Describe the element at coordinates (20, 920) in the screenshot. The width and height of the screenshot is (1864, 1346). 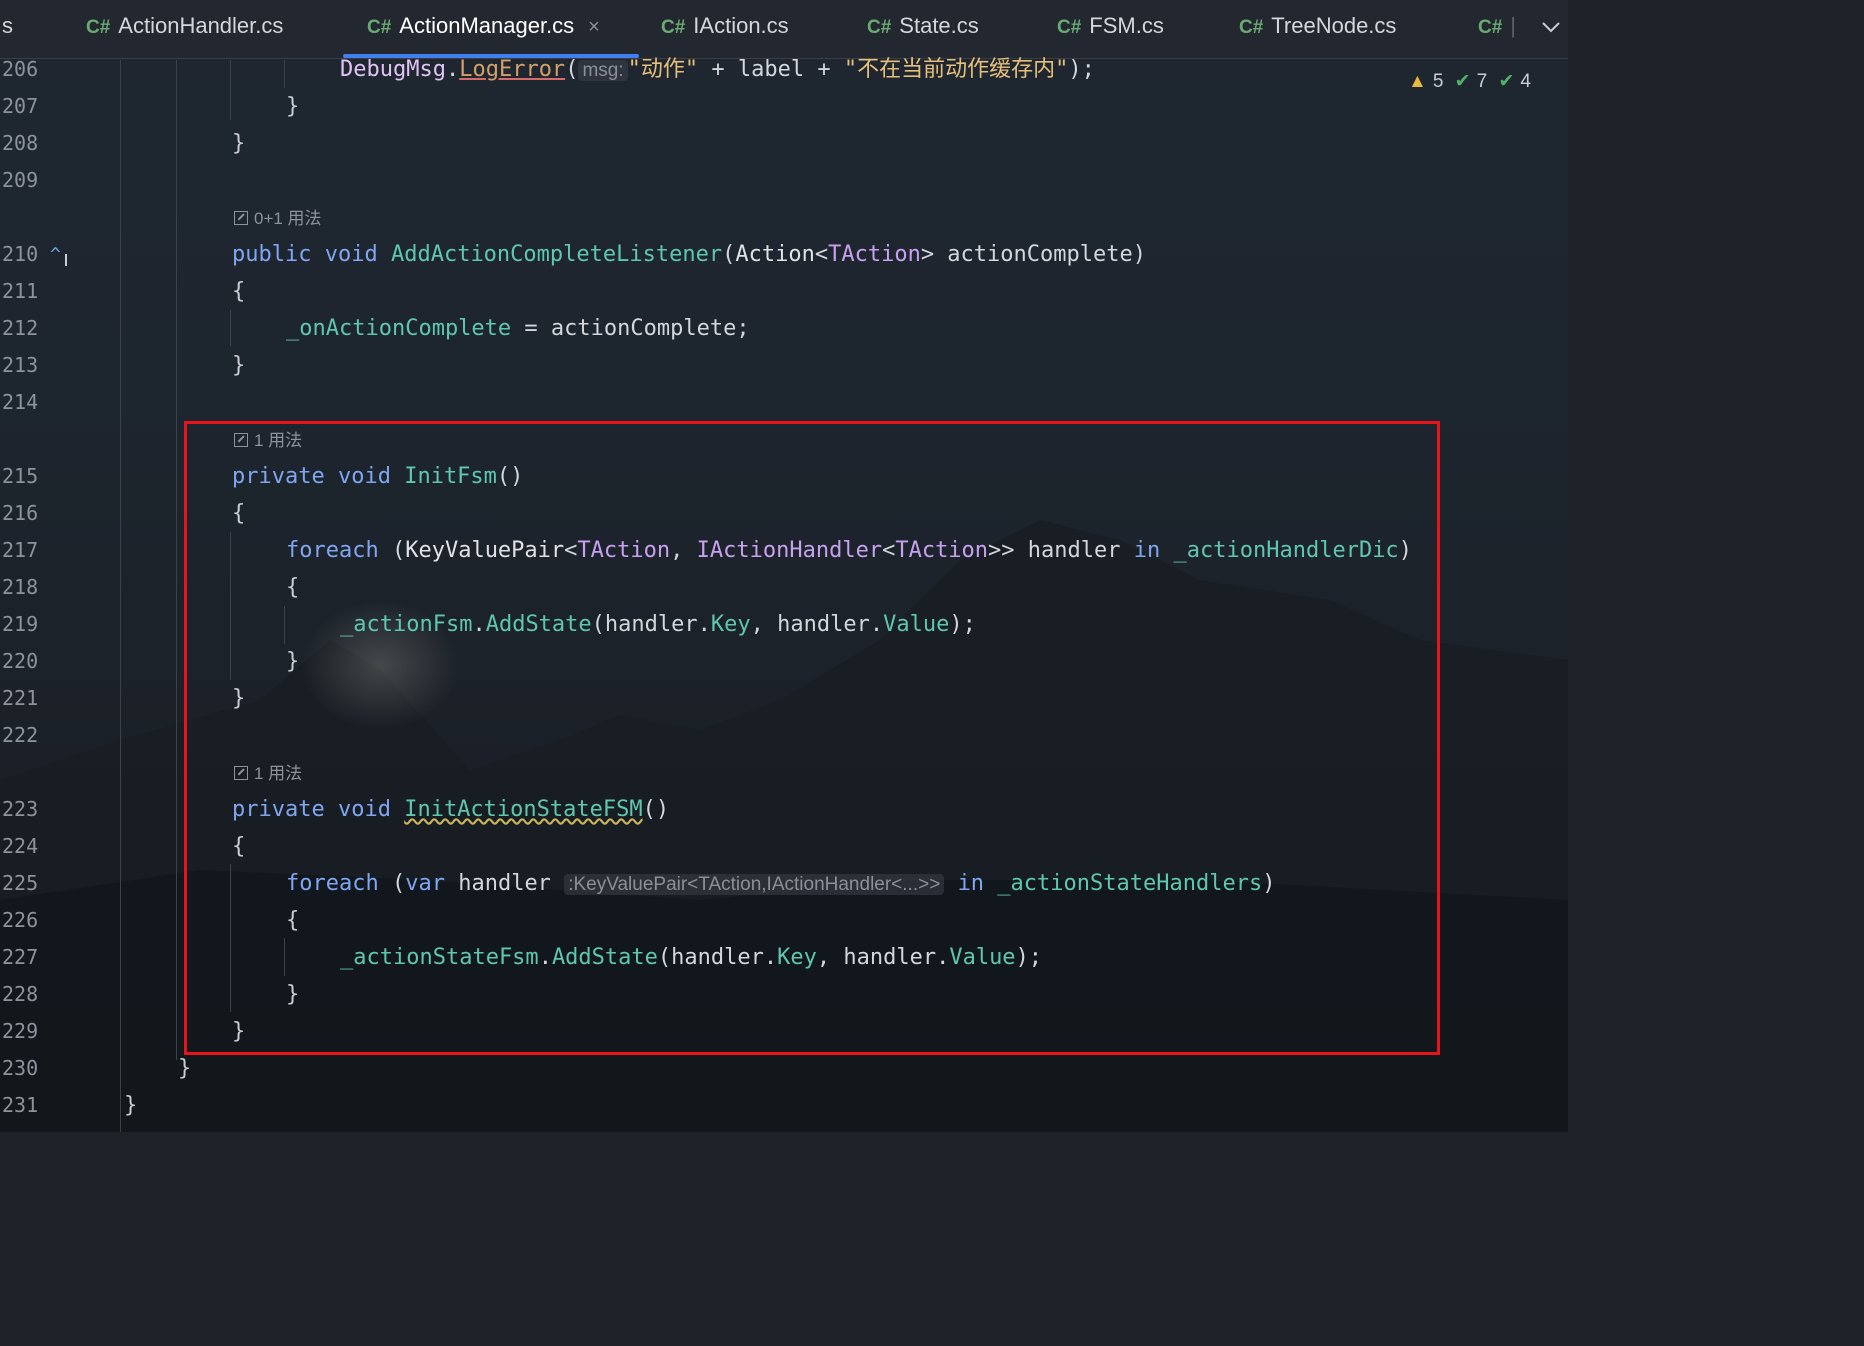
I see `line-number: 226` at that location.